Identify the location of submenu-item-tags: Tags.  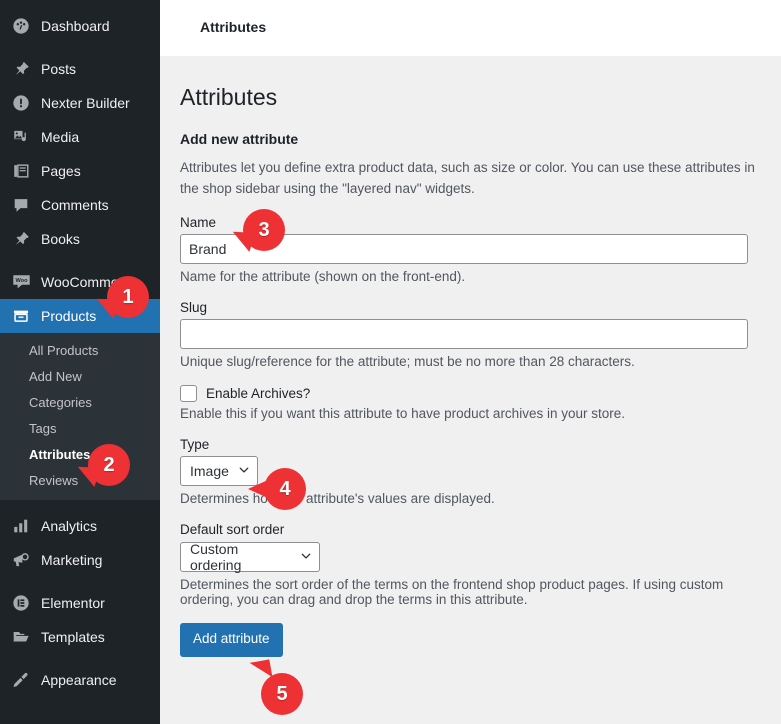
(80, 429).